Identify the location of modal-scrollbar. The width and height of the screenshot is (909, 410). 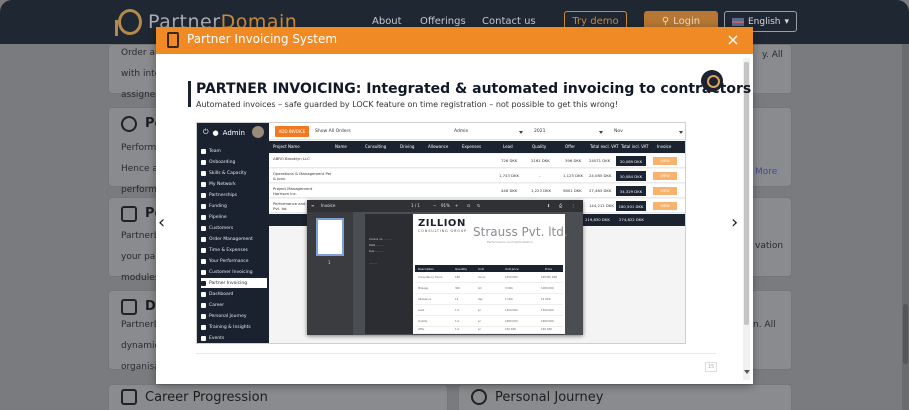
(746, 219).